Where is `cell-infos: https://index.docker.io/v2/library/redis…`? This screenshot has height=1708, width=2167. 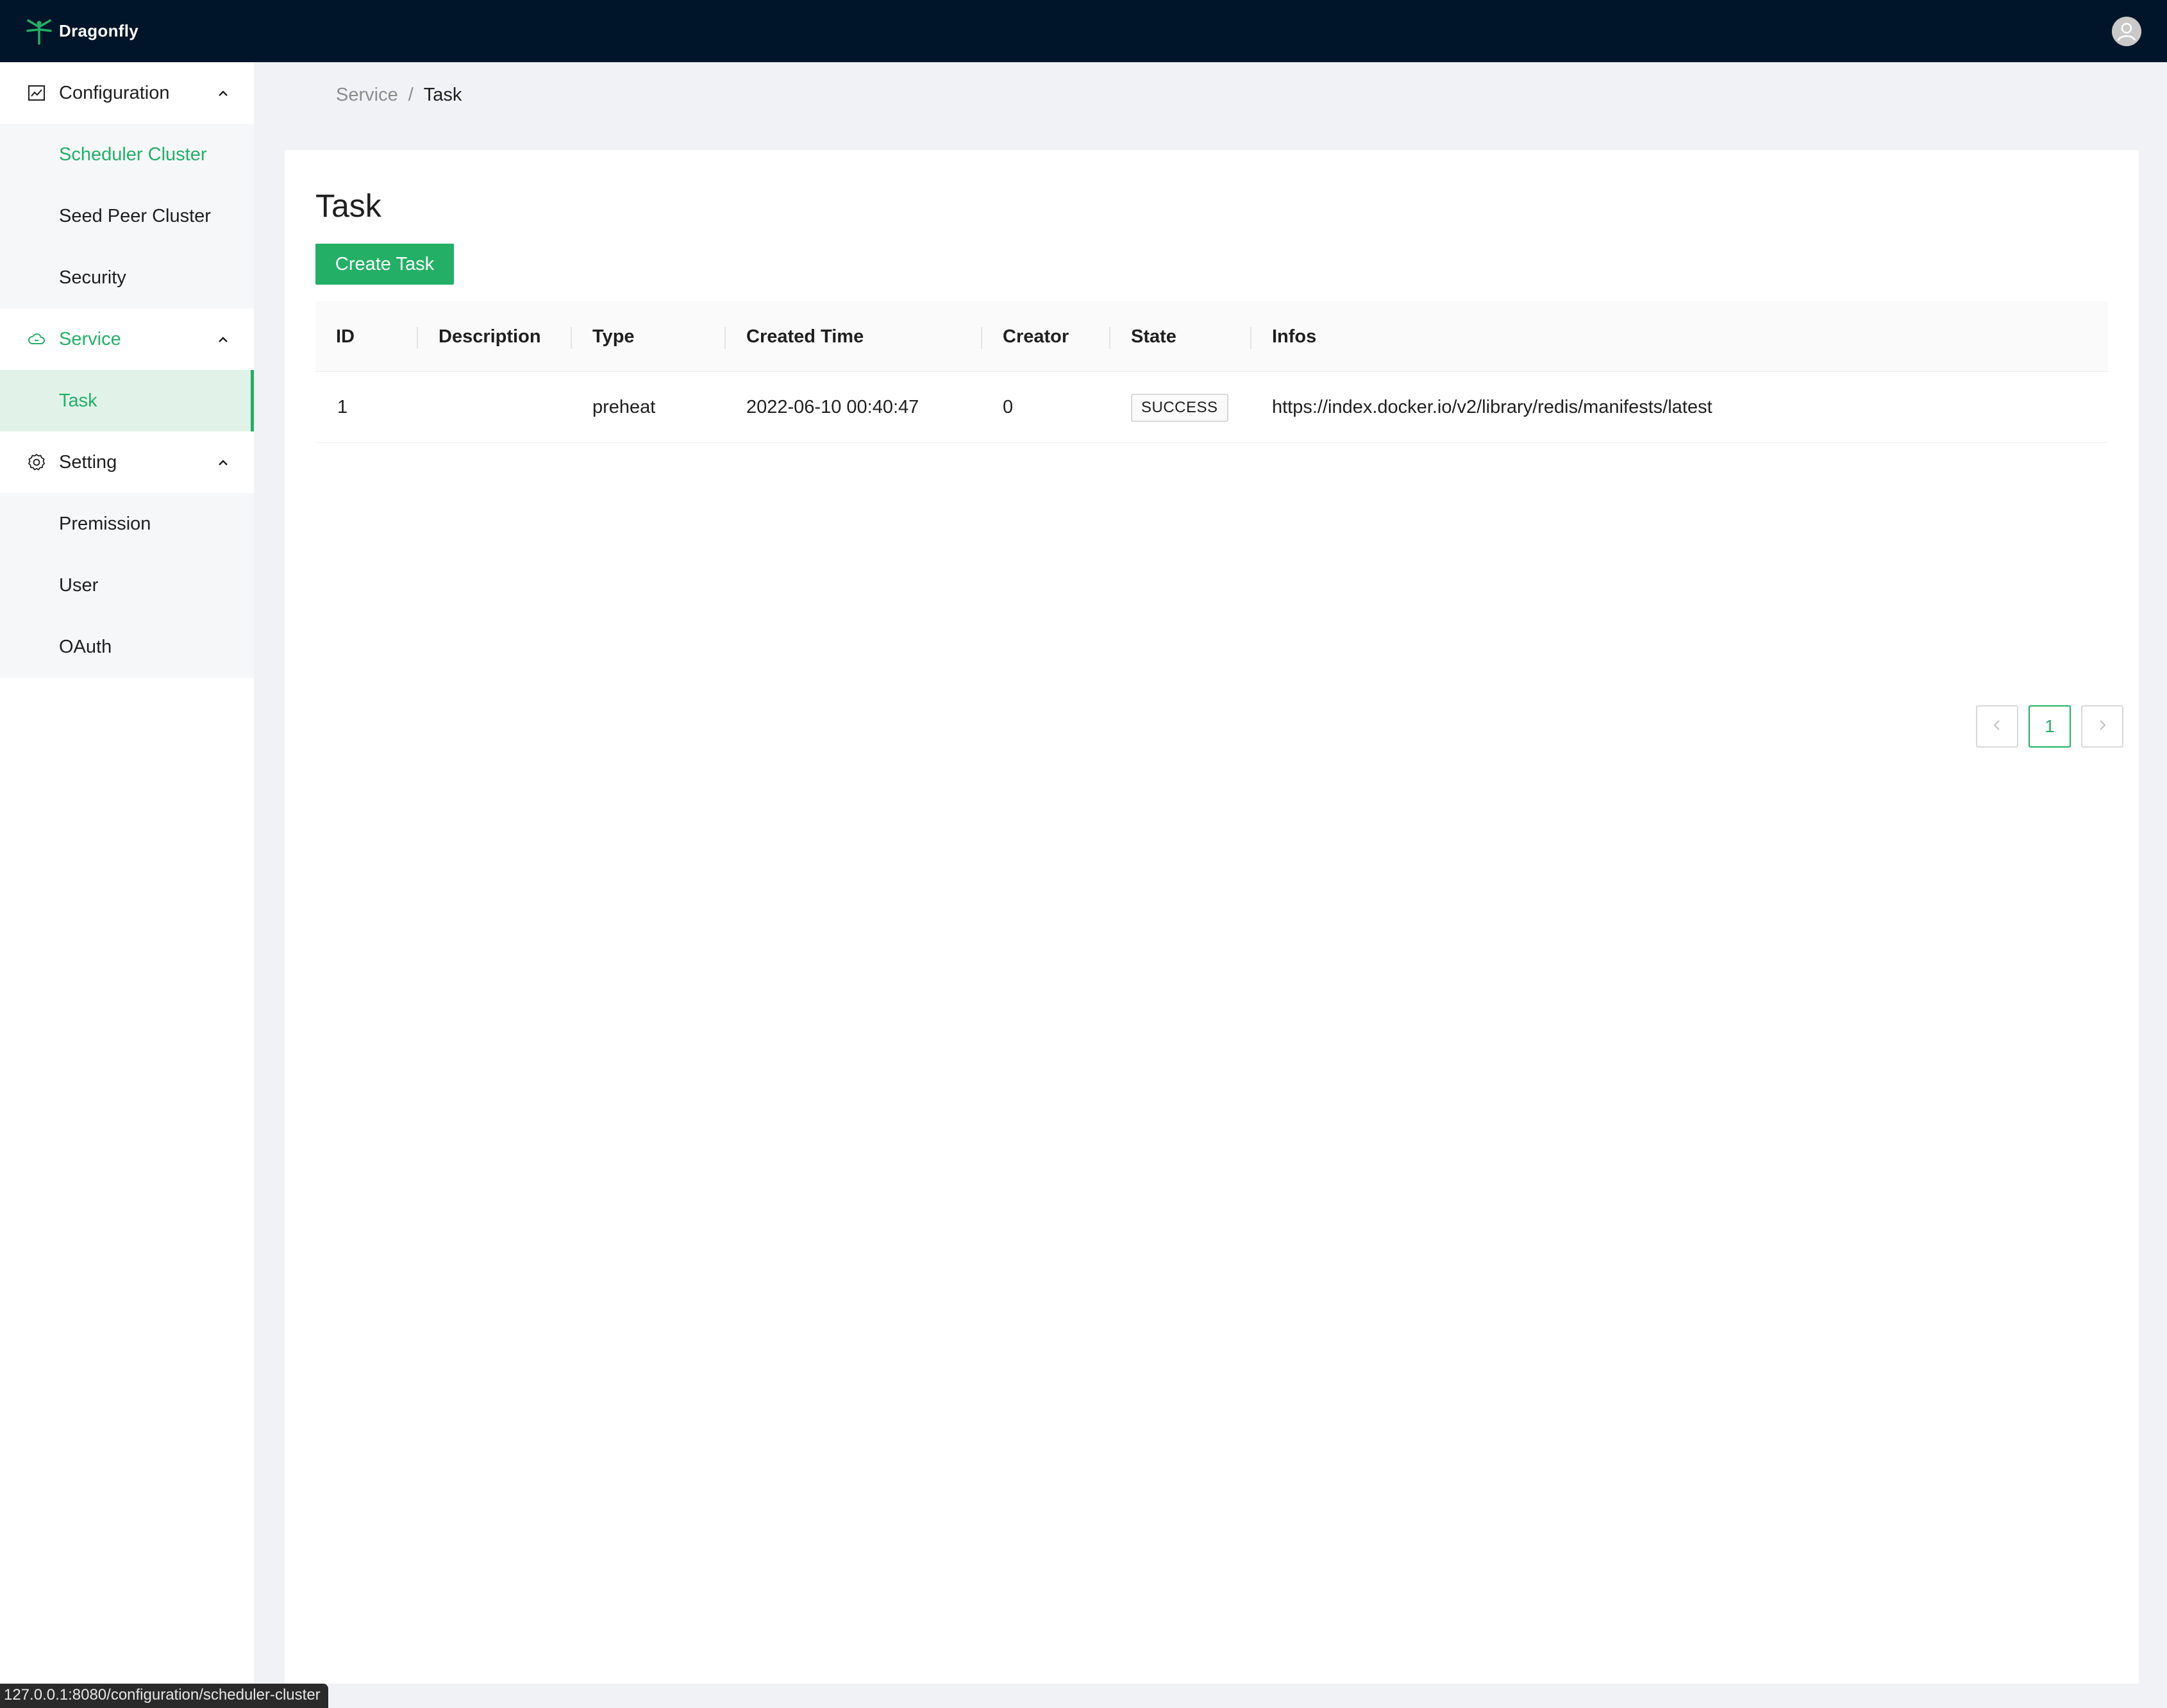 cell-infos: https://index.docker.io/v2/library/redis… is located at coordinates (1492, 407).